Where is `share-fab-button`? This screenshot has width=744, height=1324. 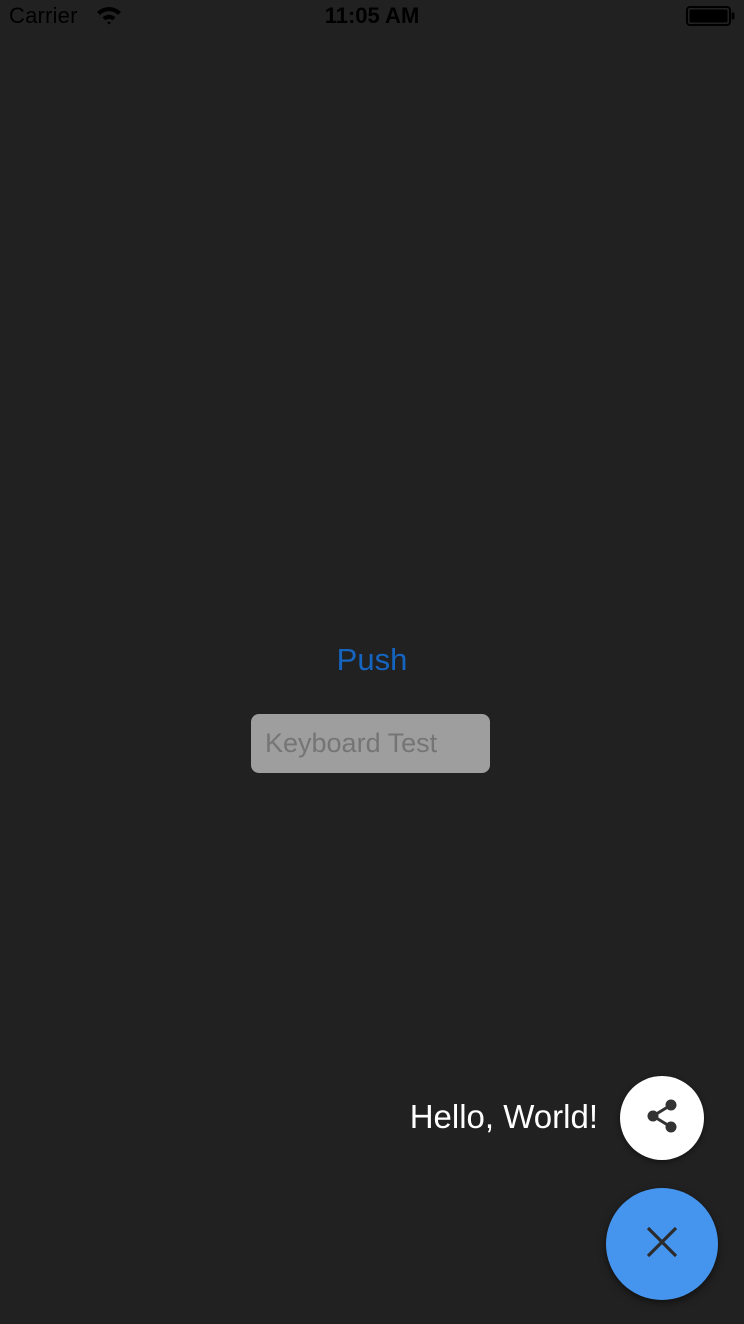 share-fab-button is located at coordinates (662, 1118).